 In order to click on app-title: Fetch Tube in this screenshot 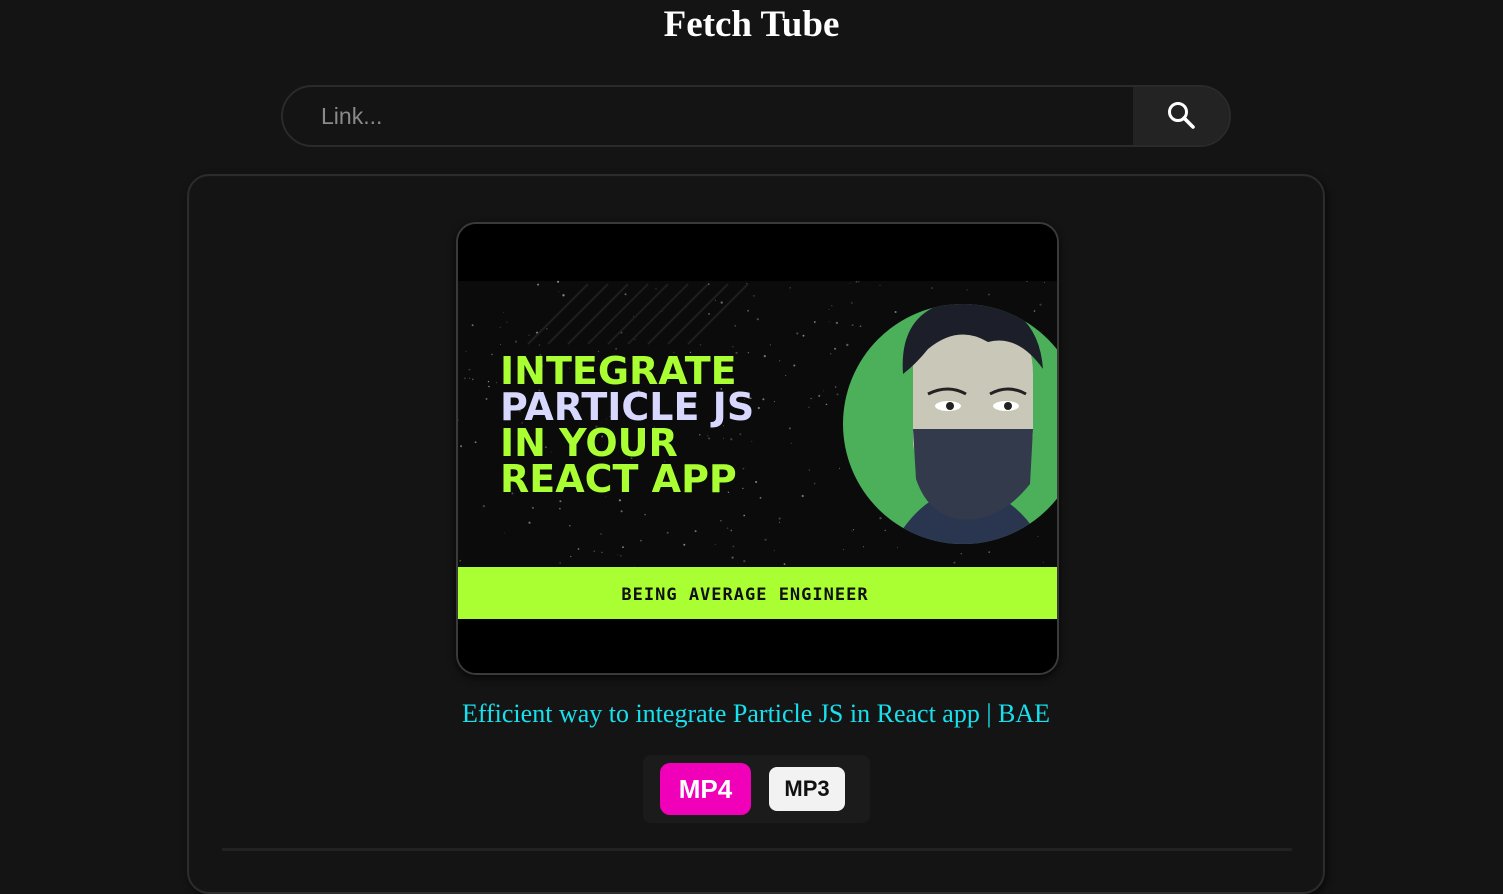, I will do `click(751, 24)`.